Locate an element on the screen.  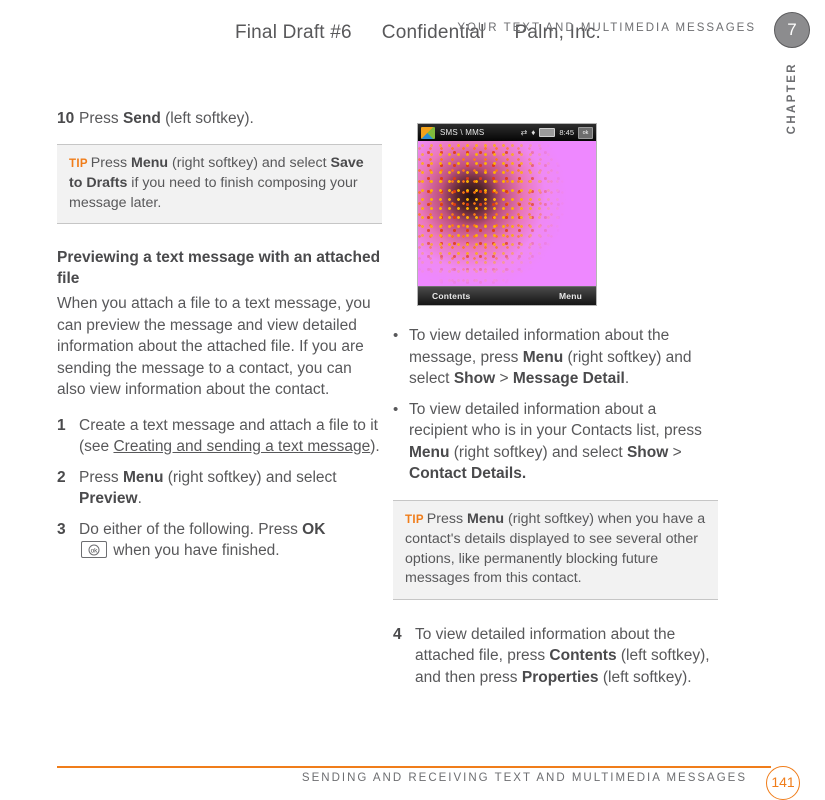
flower-petal-rays is located at coordinates (507, 213).